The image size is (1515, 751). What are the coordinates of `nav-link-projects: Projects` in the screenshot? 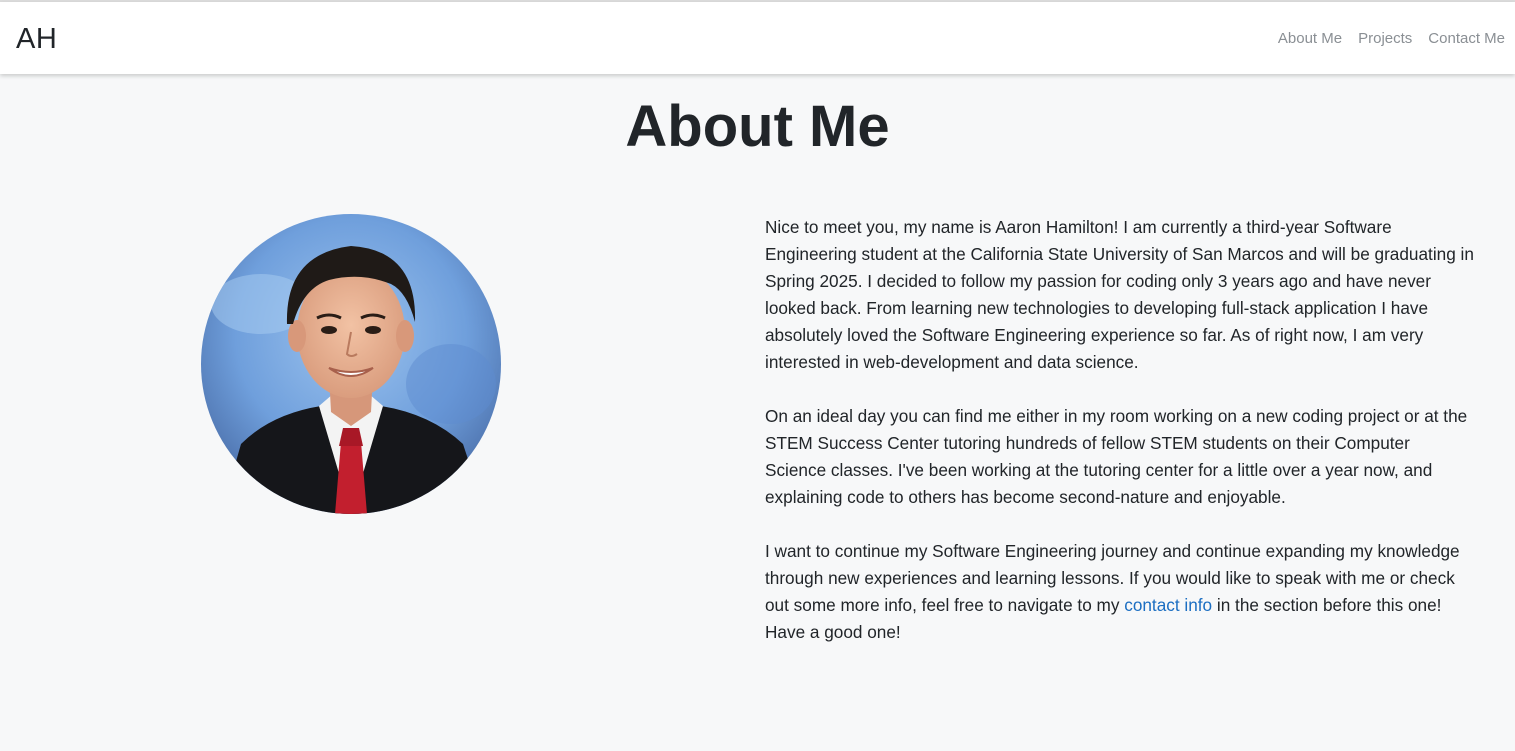 It's located at (1385, 39).